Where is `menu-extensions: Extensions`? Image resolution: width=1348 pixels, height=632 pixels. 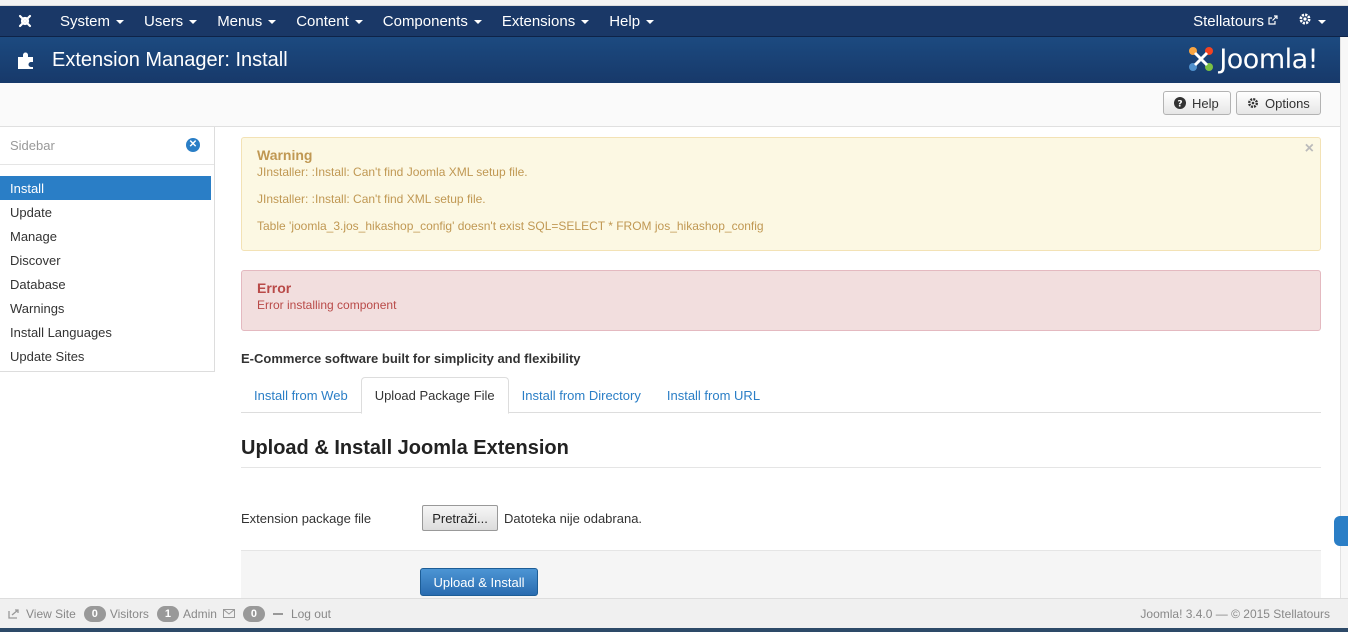
menu-extensions: Extensions is located at coordinates (545, 21).